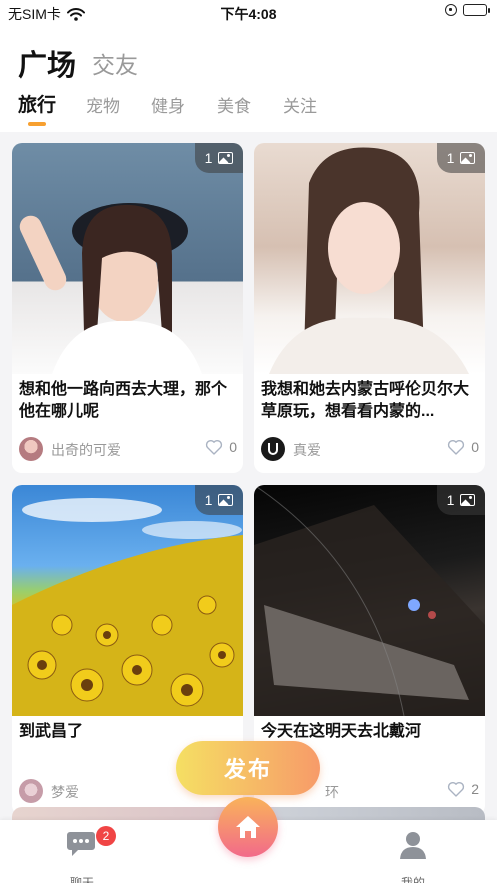  I want to click on battery-icon, so click(476, 10).